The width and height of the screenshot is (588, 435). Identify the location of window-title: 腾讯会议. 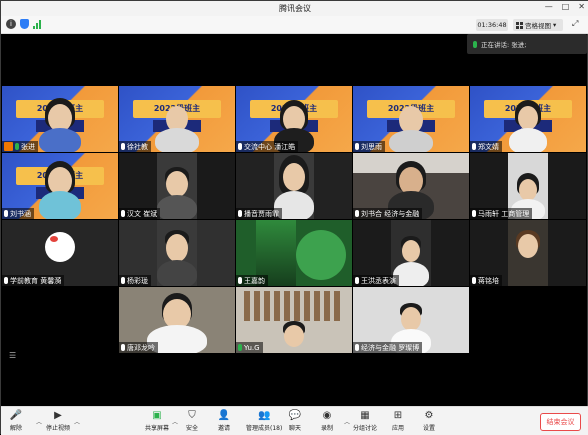
(295, 8).